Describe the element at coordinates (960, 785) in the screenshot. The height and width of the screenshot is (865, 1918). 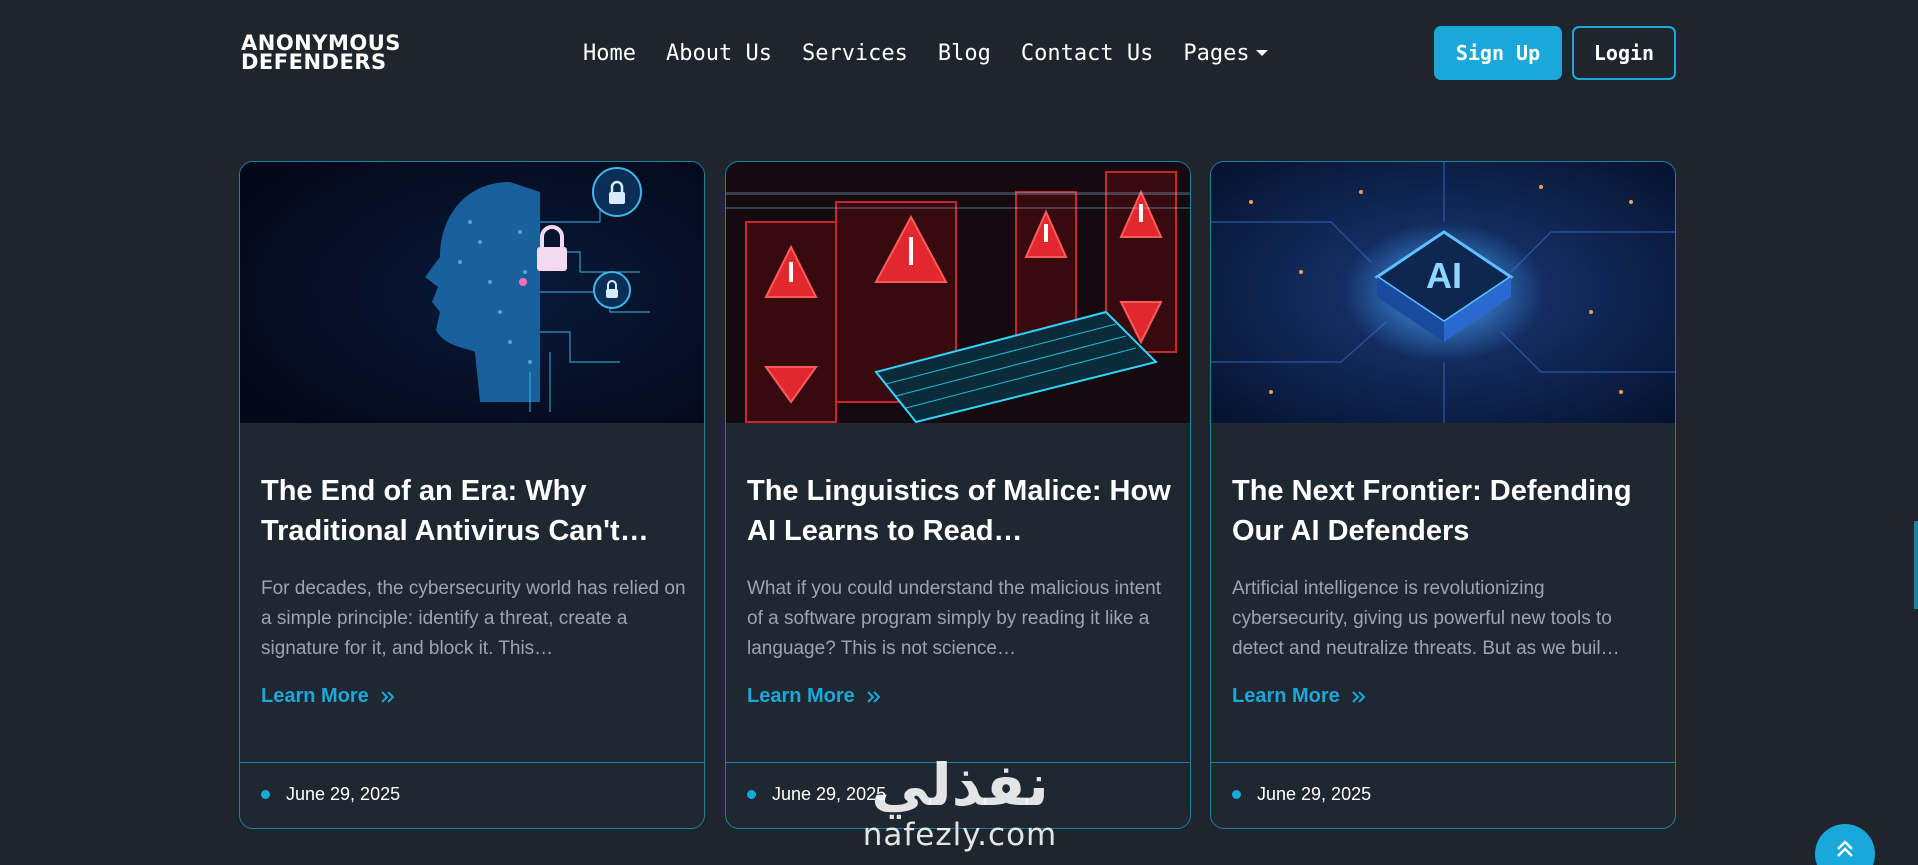
I see `watermark-arabic: نفذلي` at that location.